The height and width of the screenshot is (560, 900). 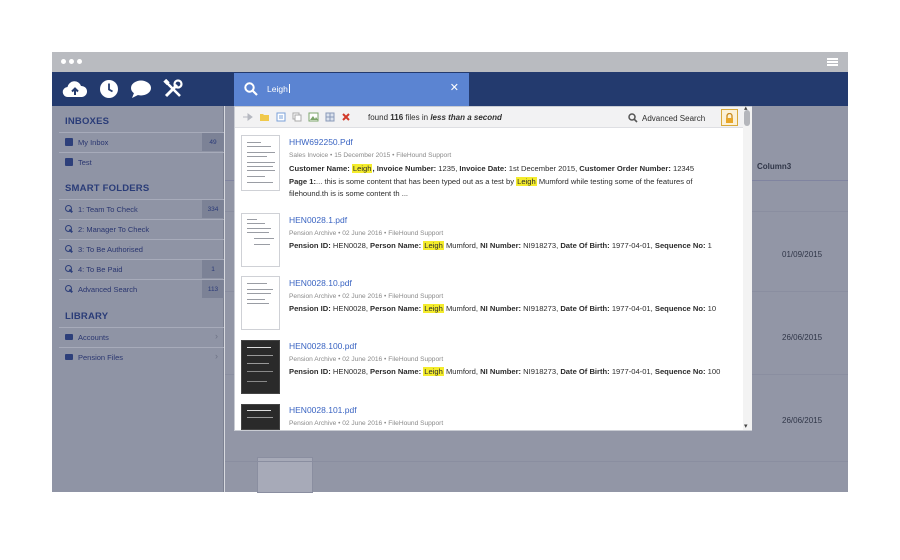 What do you see at coordinates (141, 141) in the screenshot?
I see `sidebar-item-my-inbox: My Inbox 49` at bounding box center [141, 141].